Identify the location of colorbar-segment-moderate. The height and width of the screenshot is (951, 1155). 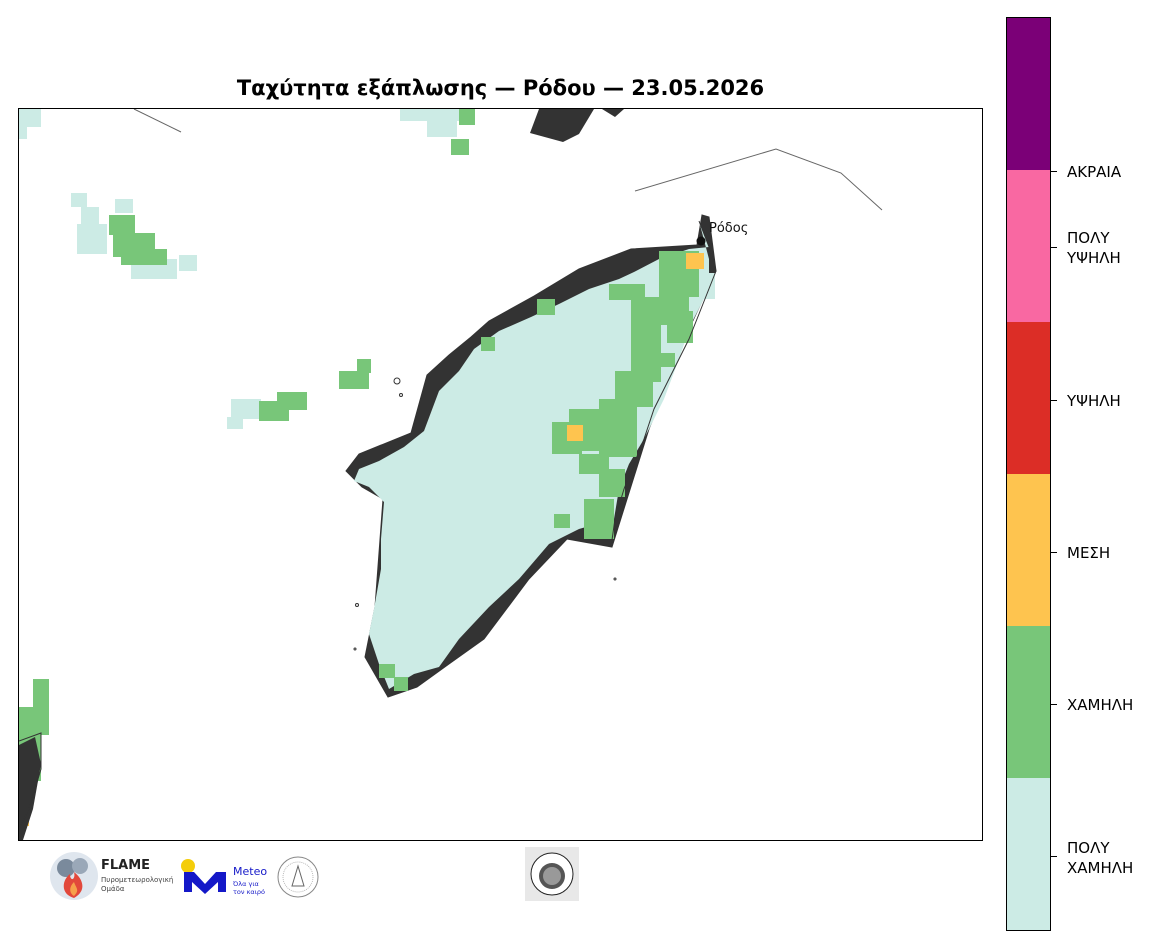
(1028, 550).